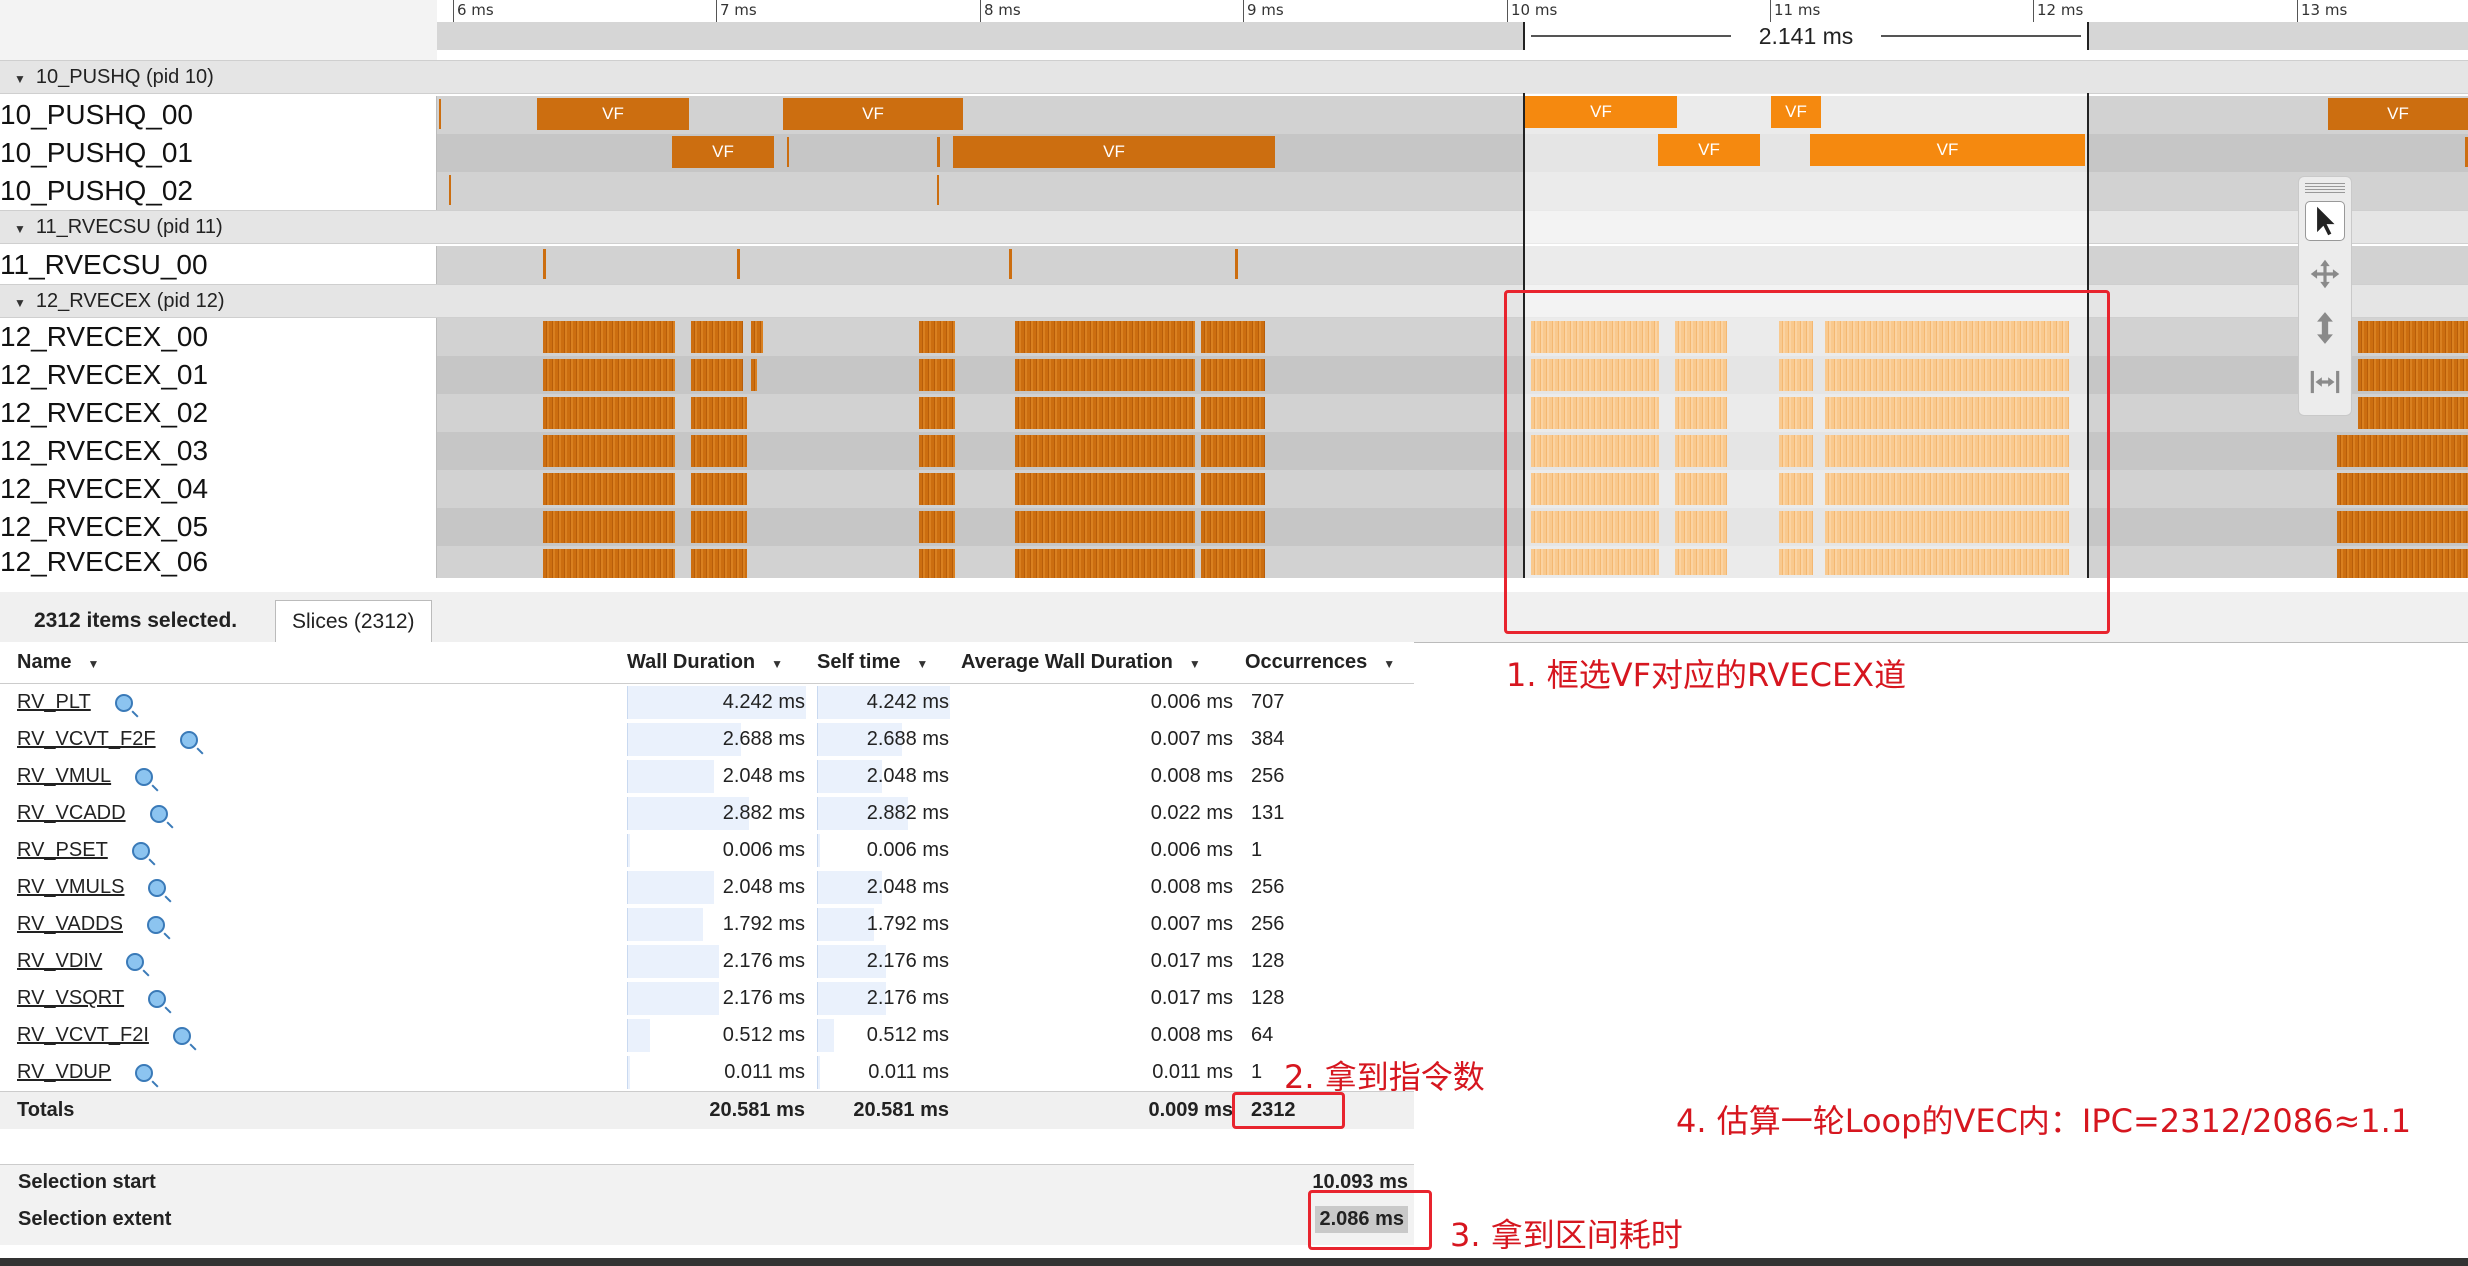 This screenshot has height=1266, width=2468. Describe the element at coordinates (1329, 663) in the screenshot. I see `column-header-occurrences: Occurrences ▼` at that location.